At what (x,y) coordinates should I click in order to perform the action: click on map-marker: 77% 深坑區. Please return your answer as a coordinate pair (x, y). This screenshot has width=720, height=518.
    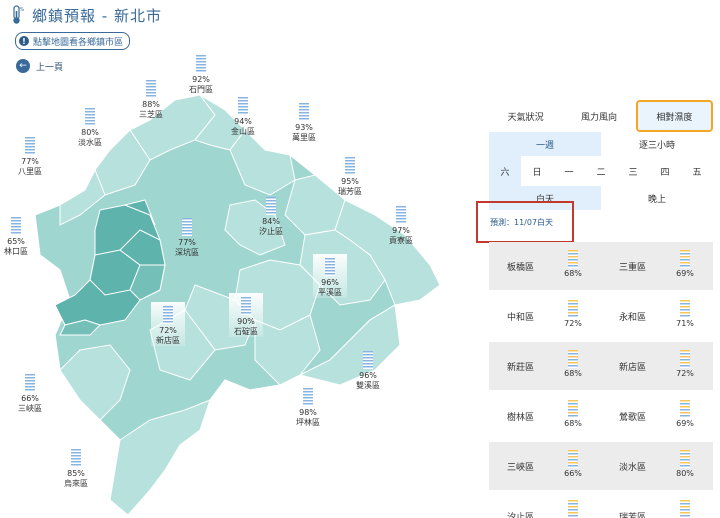
    Looking at the image, I should click on (187, 238).